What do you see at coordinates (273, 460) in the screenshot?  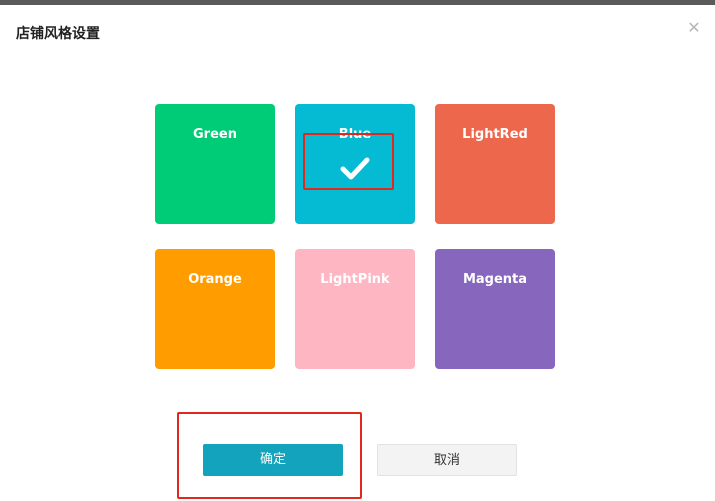 I see `confirm-button: 确定` at bounding box center [273, 460].